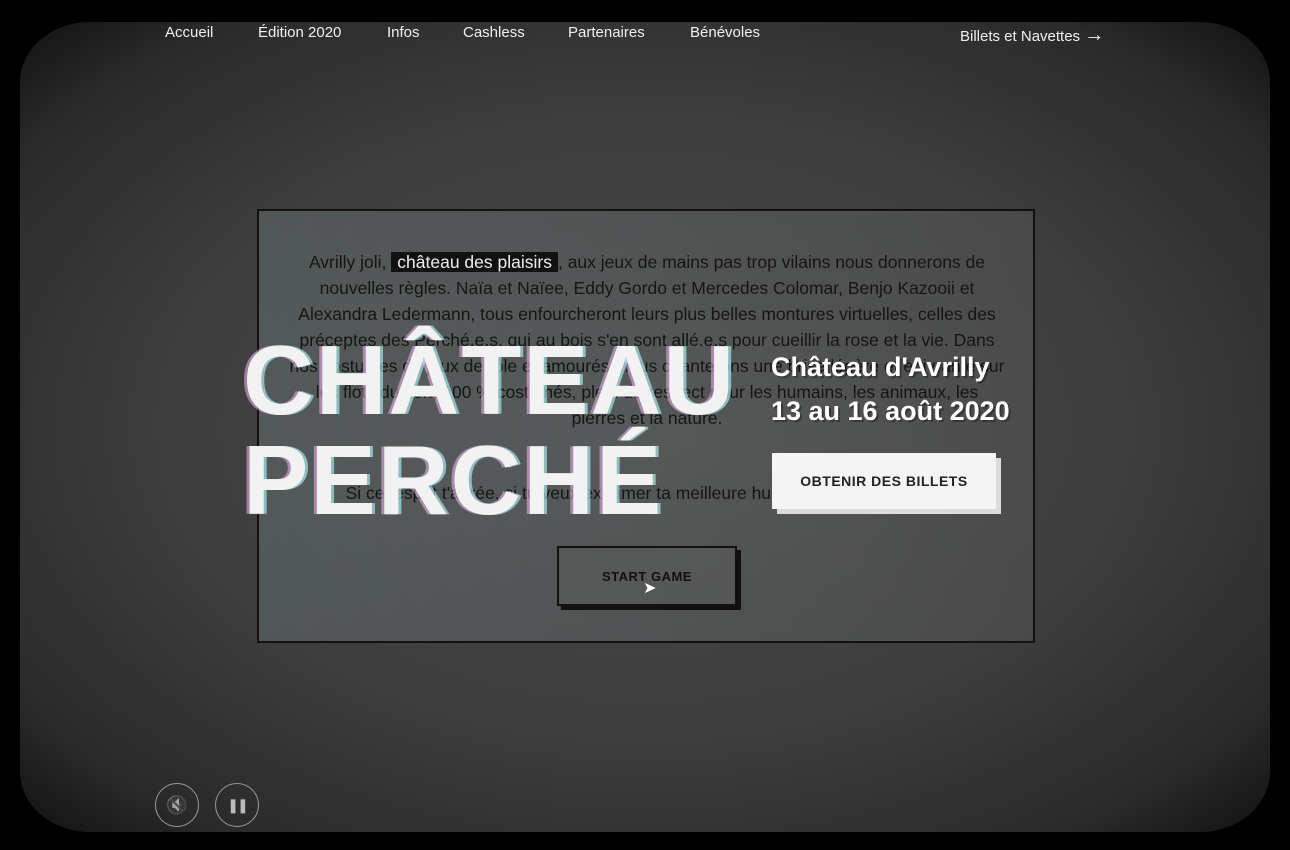  What do you see at coordinates (880, 367) in the screenshot?
I see `venue-name: Château d'Avrilly` at bounding box center [880, 367].